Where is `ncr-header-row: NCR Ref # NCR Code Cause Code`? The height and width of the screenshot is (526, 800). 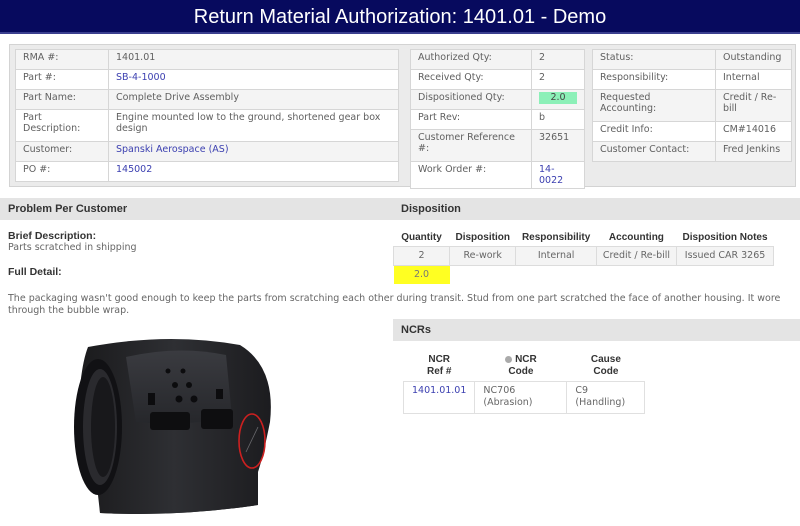
ncr-header-row: NCR Ref # NCR Code Cause Code is located at coordinates (524, 366).